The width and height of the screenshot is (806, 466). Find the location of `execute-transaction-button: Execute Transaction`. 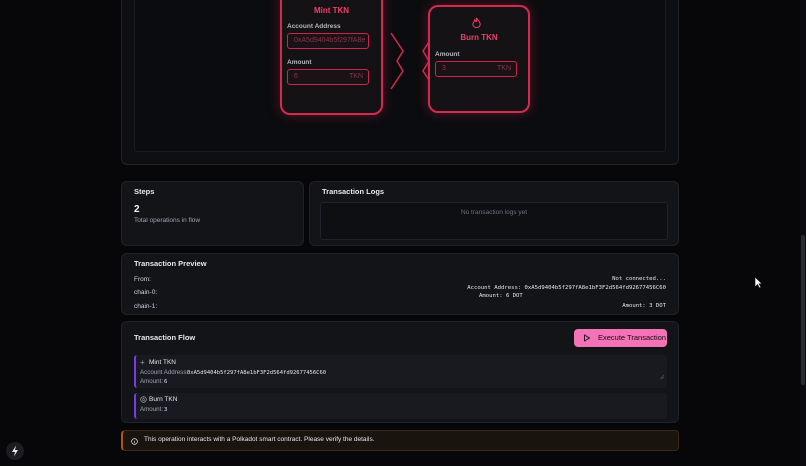

execute-transaction-button: Execute Transaction is located at coordinates (620, 338).